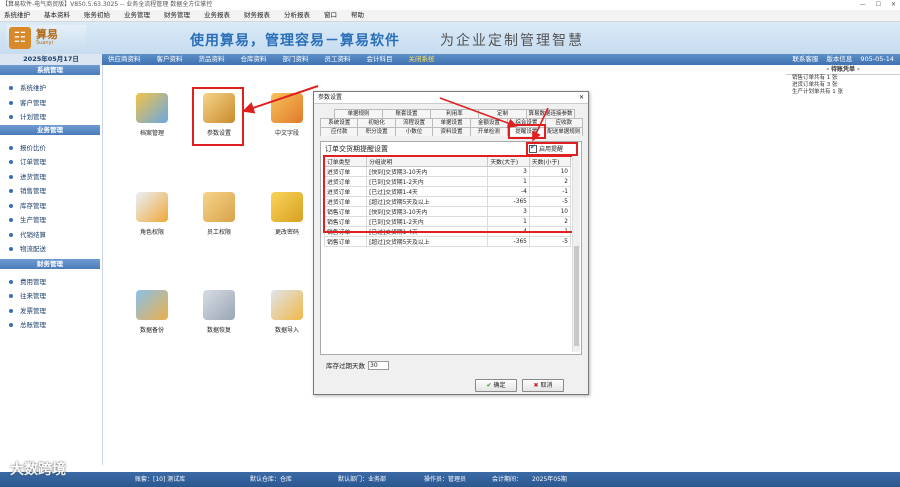  What do you see at coordinates (395, 113) in the screenshot?
I see `annotation-arrows` at bounding box center [395, 113].